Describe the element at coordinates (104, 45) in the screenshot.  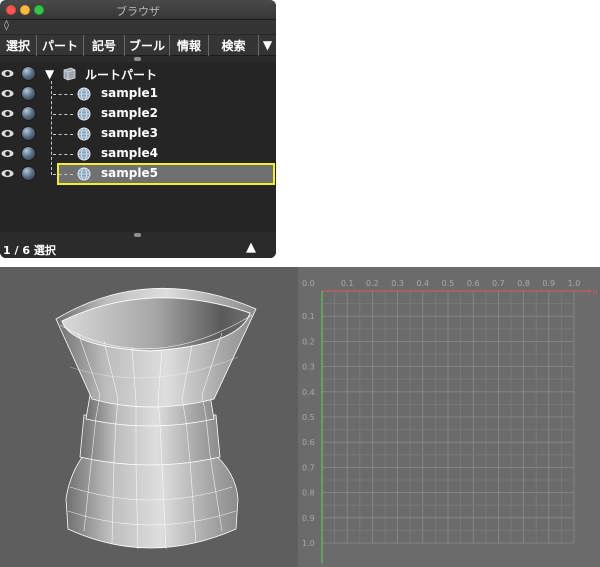
I see `tab-symbols: 記号` at that location.